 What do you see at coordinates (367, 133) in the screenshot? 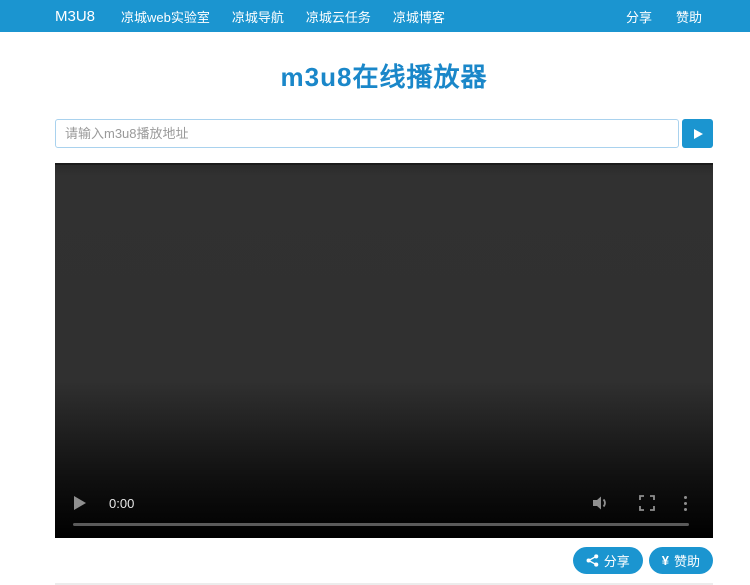
I see `m3u8-url-input` at bounding box center [367, 133].